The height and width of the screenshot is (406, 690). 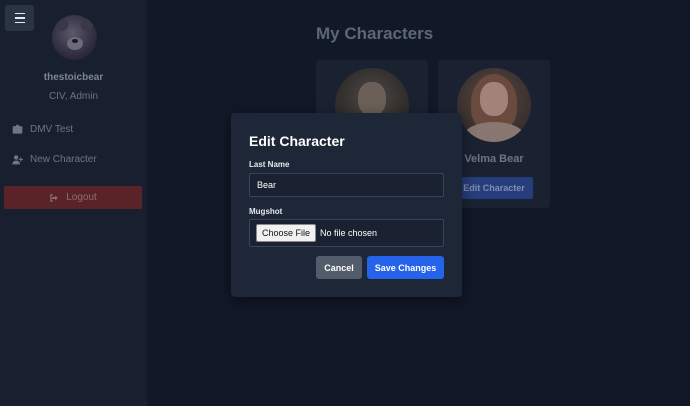 I want to click on cancel-button: Cancel, so click(x=339, y=267).